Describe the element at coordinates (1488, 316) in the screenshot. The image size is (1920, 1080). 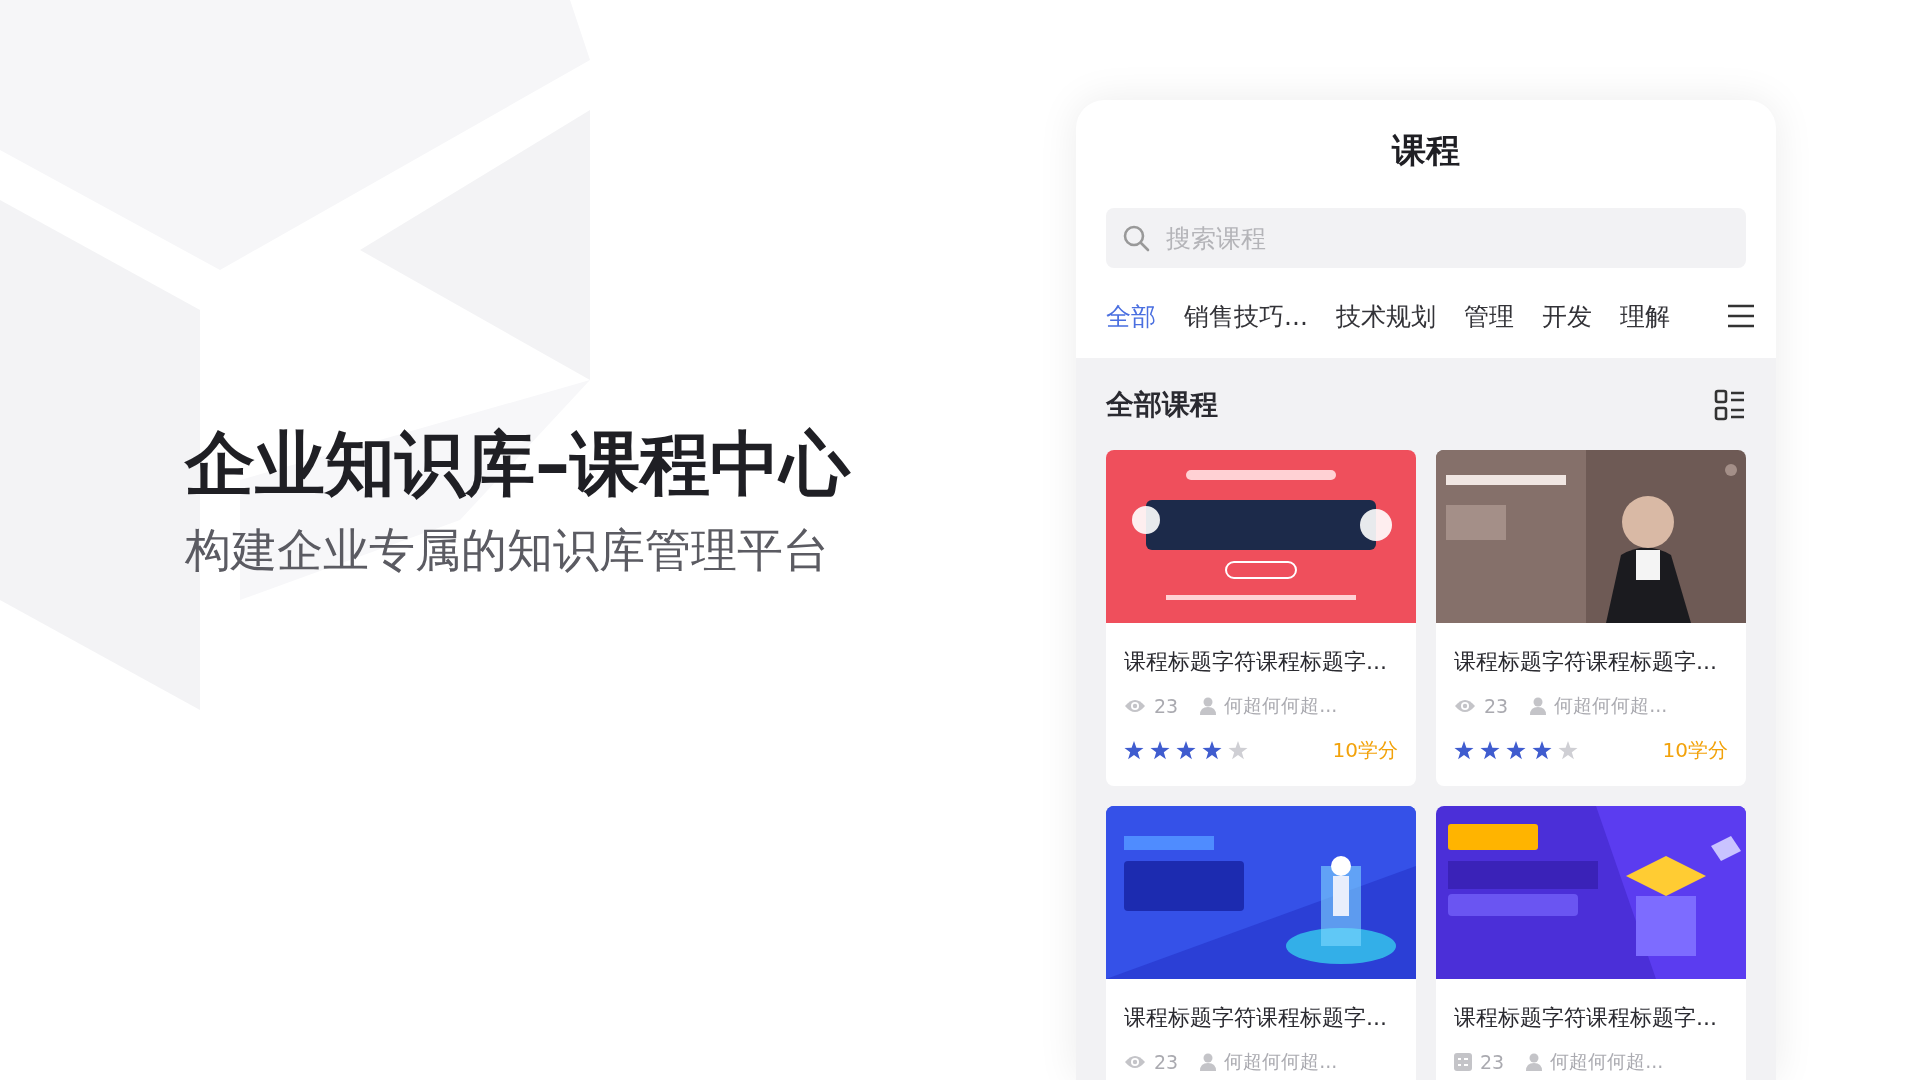
I see `category-tab: 管理` at that location.